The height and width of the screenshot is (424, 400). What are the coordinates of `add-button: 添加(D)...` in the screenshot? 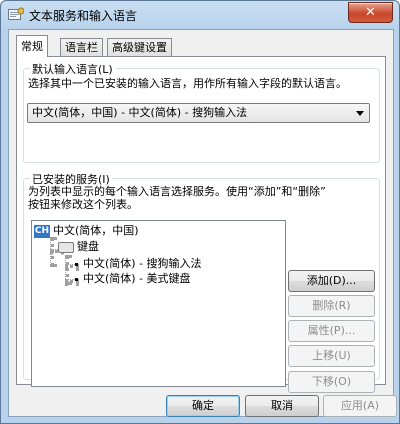 It's located at (331, 281).